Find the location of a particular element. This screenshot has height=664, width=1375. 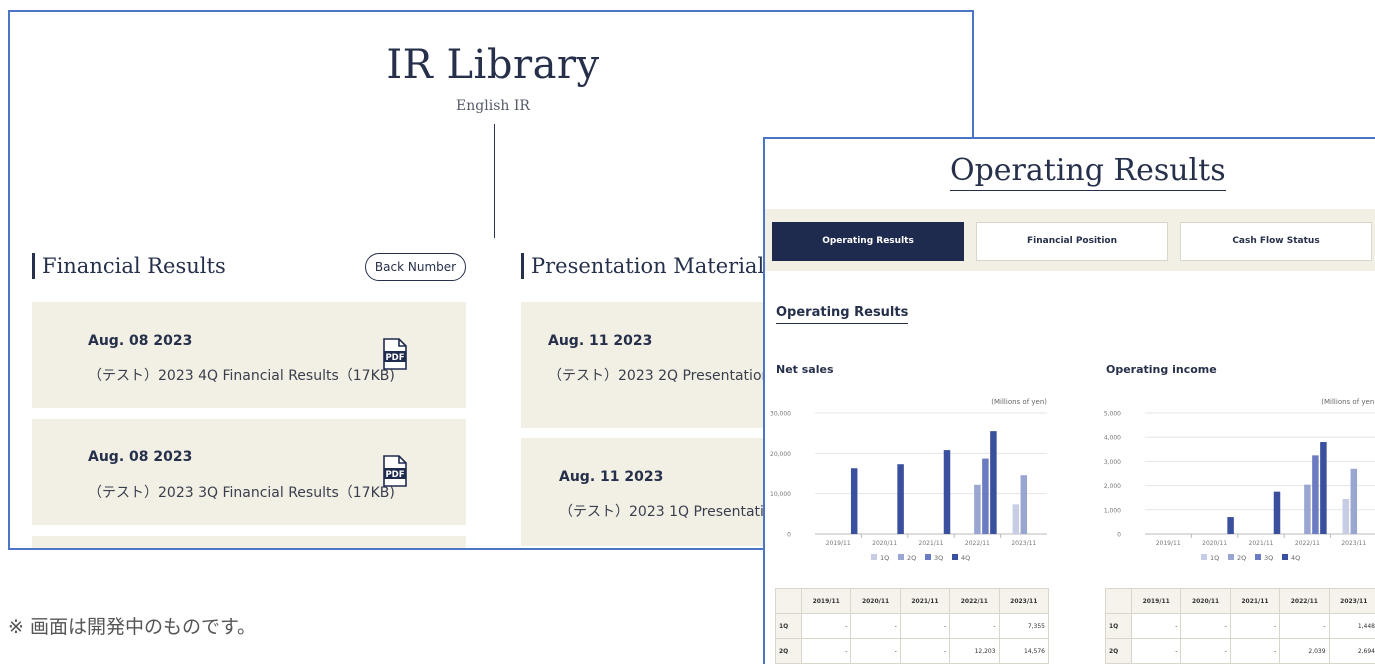

operating-income-legend-label: 1Q is located at coordinates (1214, 558).